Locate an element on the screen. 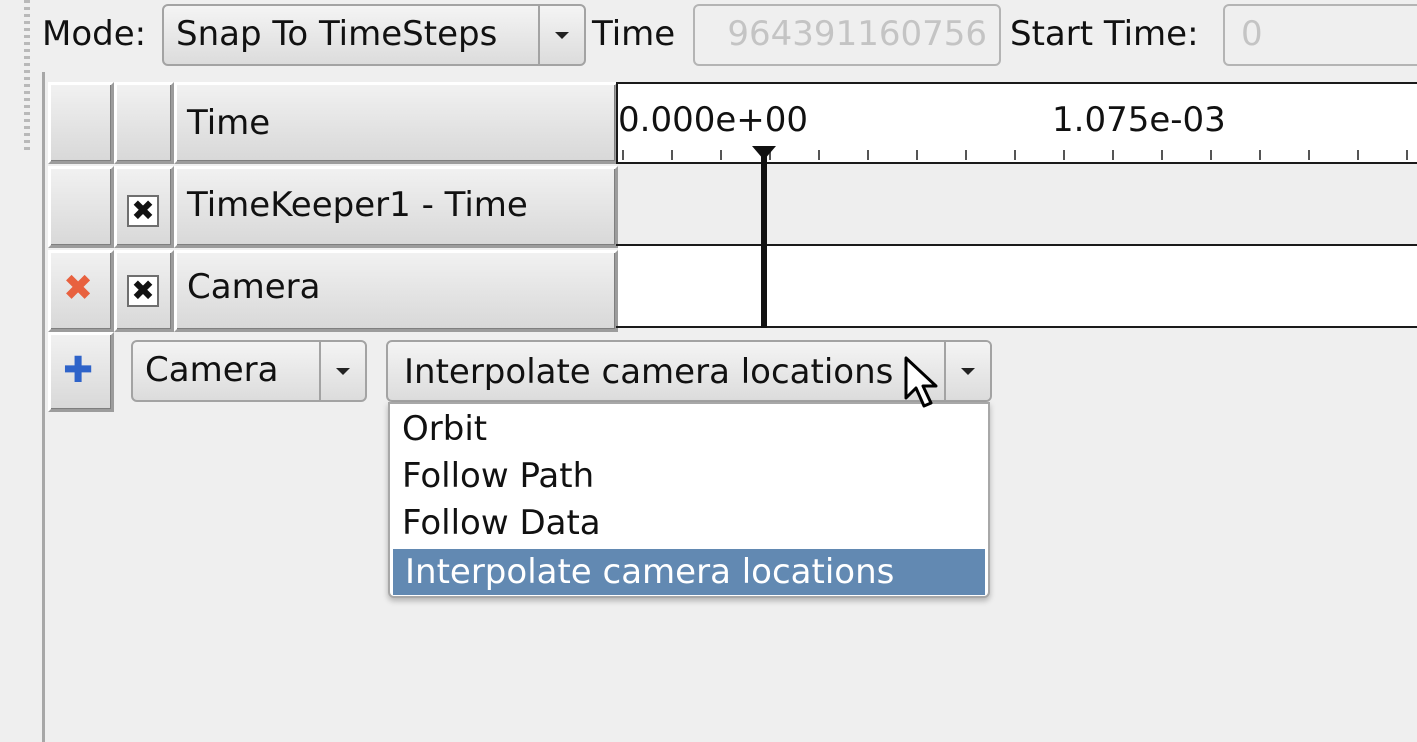 The image size is (1417, 742). row1-enable-cell: ✖ is located at coordinates (144, 207).